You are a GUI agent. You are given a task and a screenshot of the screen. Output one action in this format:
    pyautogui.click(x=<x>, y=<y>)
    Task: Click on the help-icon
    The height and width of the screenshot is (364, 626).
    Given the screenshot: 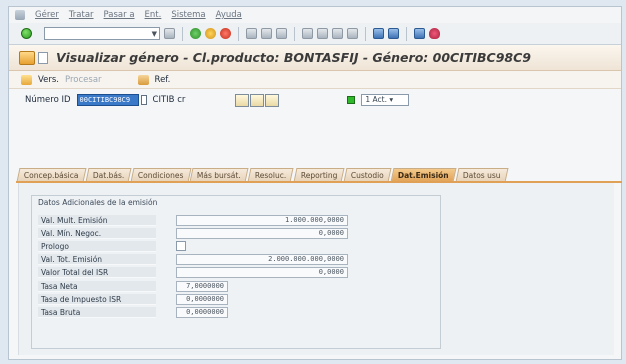 What is the action you would take?
    pyautogui.click(x=419, y=33)
    